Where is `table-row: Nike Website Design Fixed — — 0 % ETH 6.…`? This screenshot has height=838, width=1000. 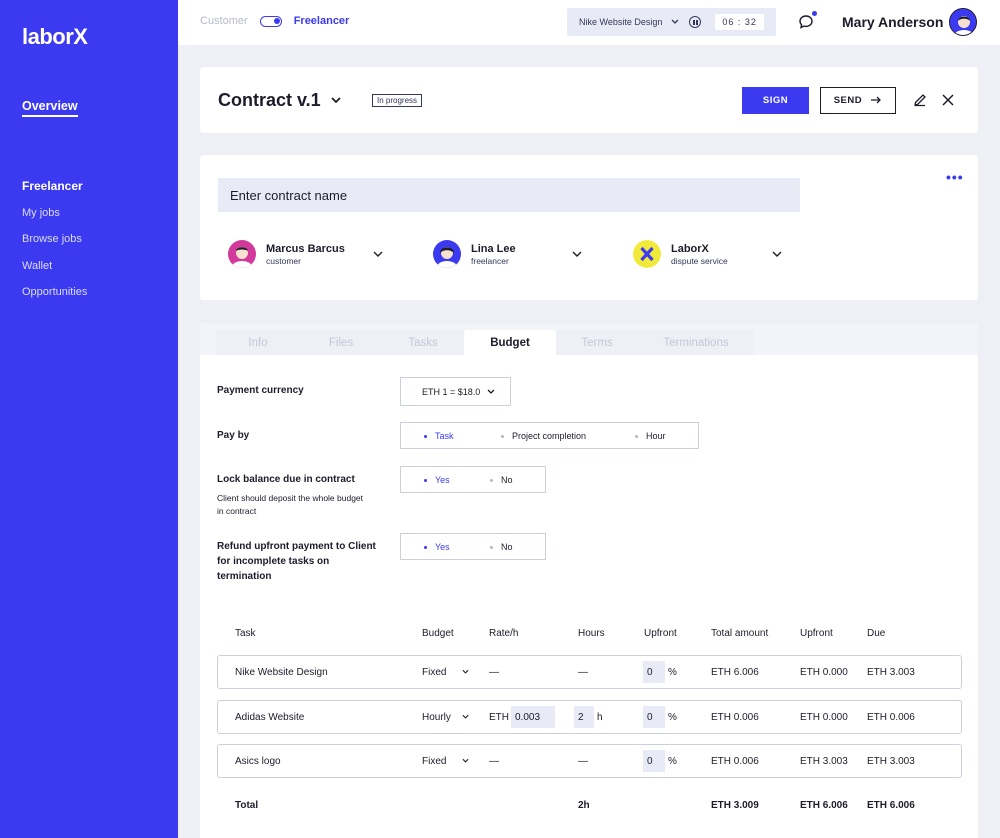
table-row: Nike Website Design Fixed — — 0 % ETH 6.… is located at coordinates (589, 672).